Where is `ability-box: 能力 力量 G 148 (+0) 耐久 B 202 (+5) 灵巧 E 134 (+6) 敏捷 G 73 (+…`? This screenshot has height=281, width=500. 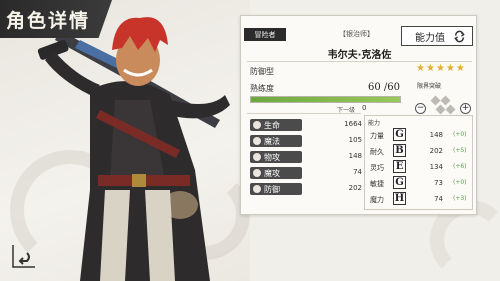 ability-box: 能力 力量 G 148 (+0) 耐久 B 202 (+5) 灵巧 E 134 (+6) 敏捷 G 73 (+… is located at coordinates (418, 162).